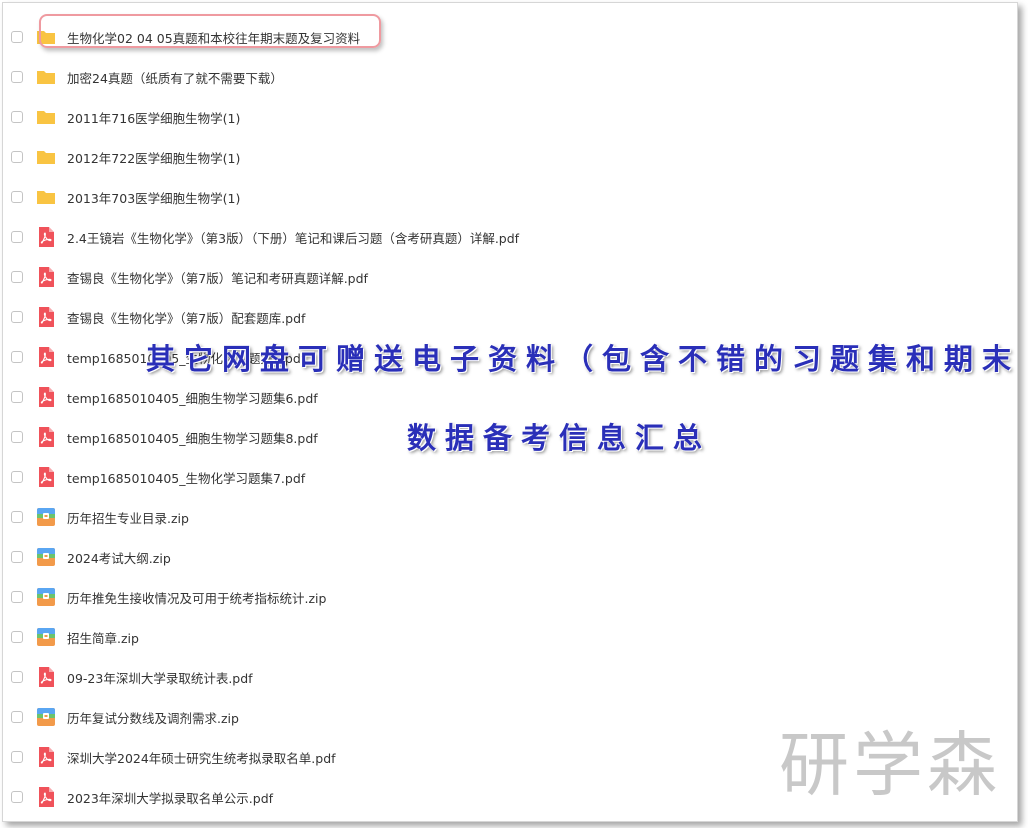 The height and width of the screenshot is (828, 1028). I want to click on file-name: 加密24真题（纸质有了就不需要下载）, so click(175, 77).